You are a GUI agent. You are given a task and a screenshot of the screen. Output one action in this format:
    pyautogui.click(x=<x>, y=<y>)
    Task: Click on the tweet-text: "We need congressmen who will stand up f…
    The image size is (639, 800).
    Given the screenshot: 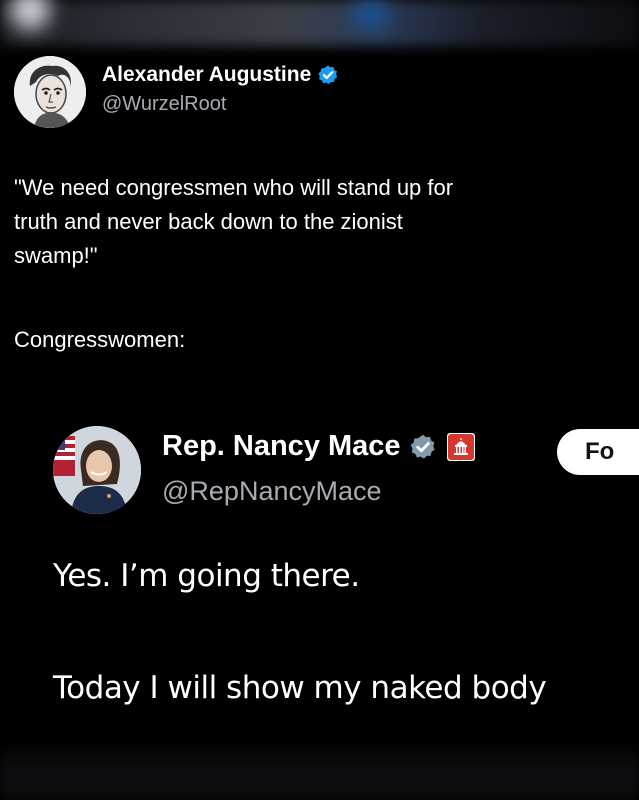 What is the action you would take?
    pyautogui.click(x=234, y=221)
    